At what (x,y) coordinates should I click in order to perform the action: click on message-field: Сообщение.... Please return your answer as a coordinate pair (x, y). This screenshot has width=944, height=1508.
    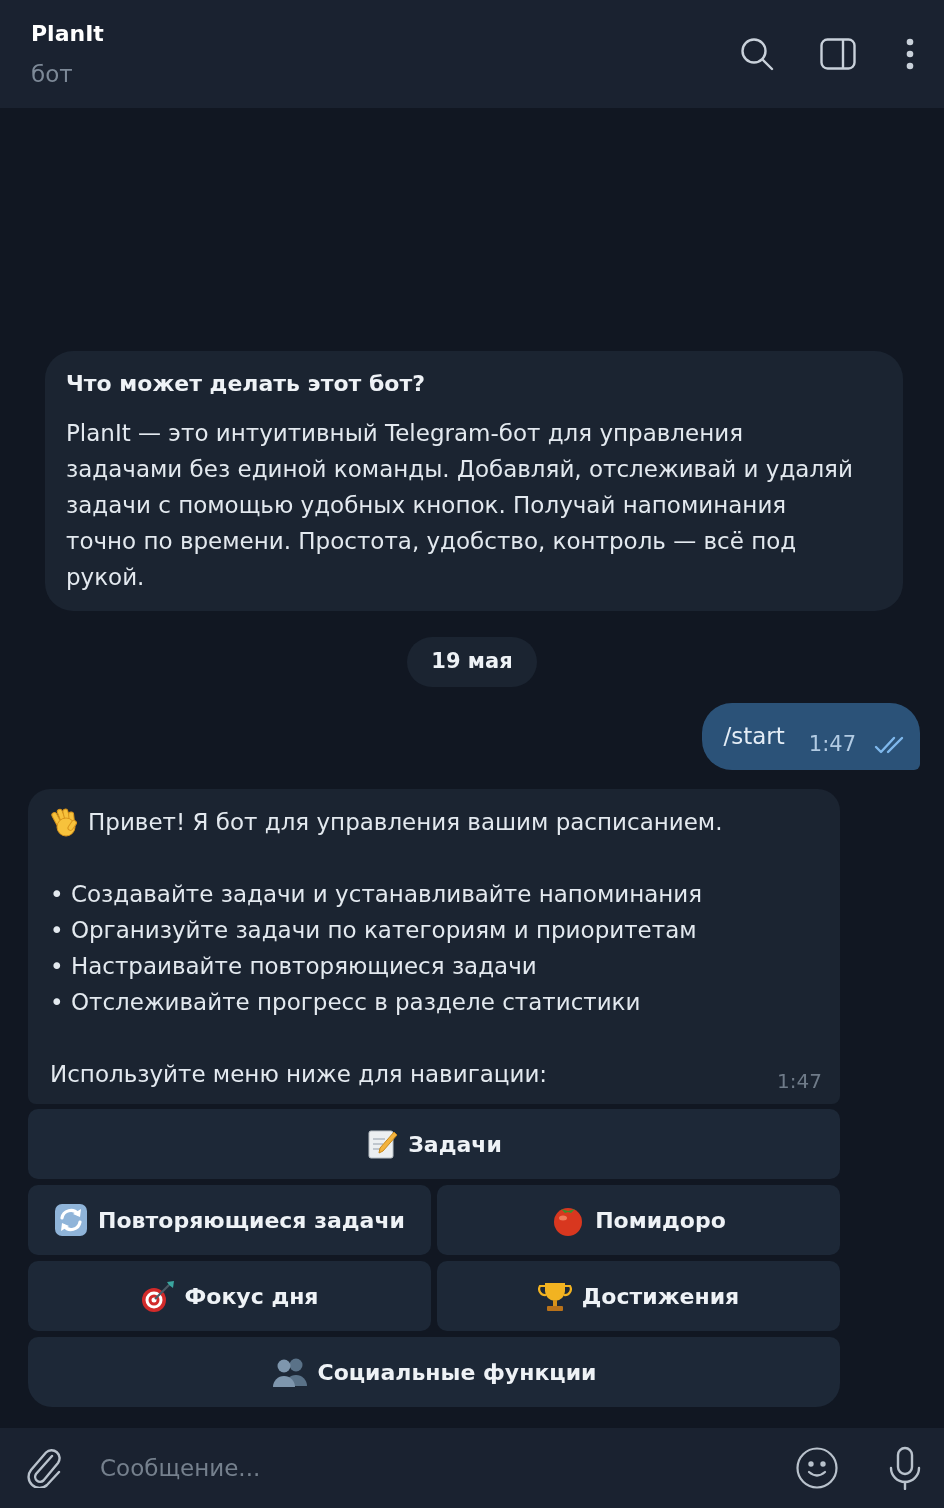
    Looking at the image, I should click on (438, 1468).